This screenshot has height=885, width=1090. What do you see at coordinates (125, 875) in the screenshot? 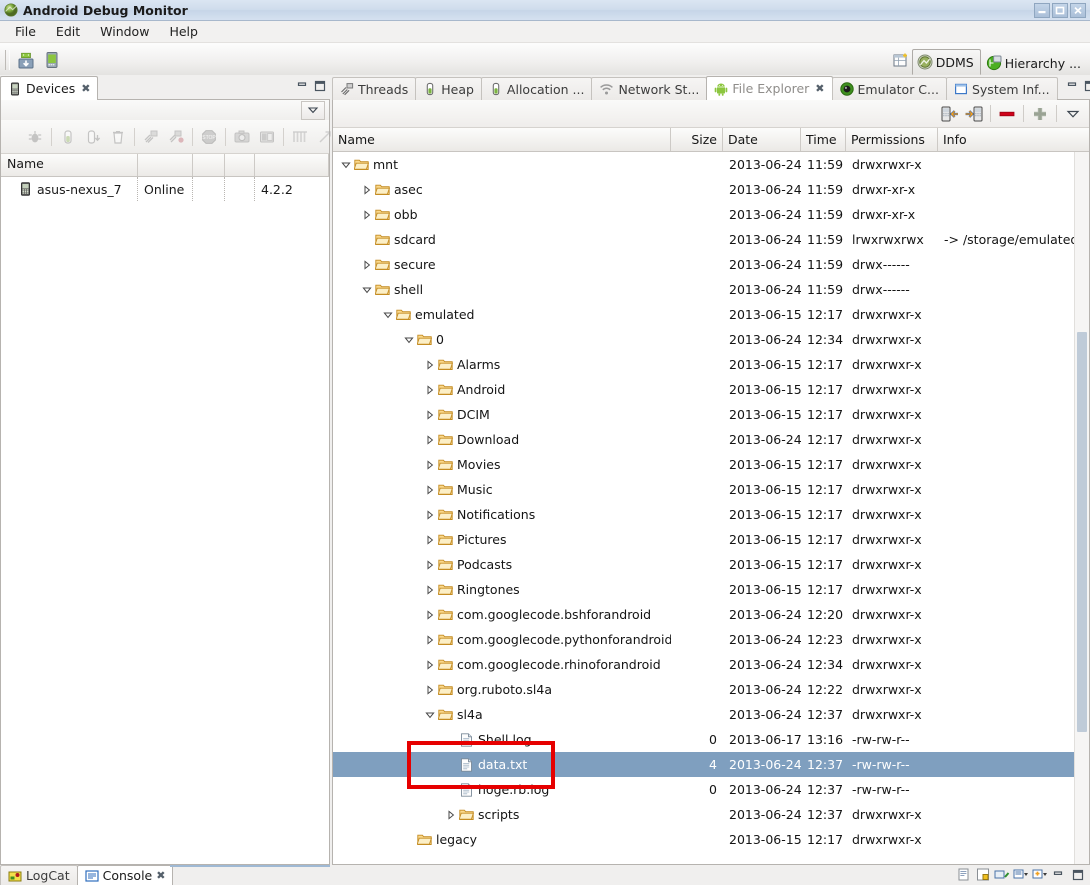
I see `tab-console: Console ✖` at bounding box center [125, 875].